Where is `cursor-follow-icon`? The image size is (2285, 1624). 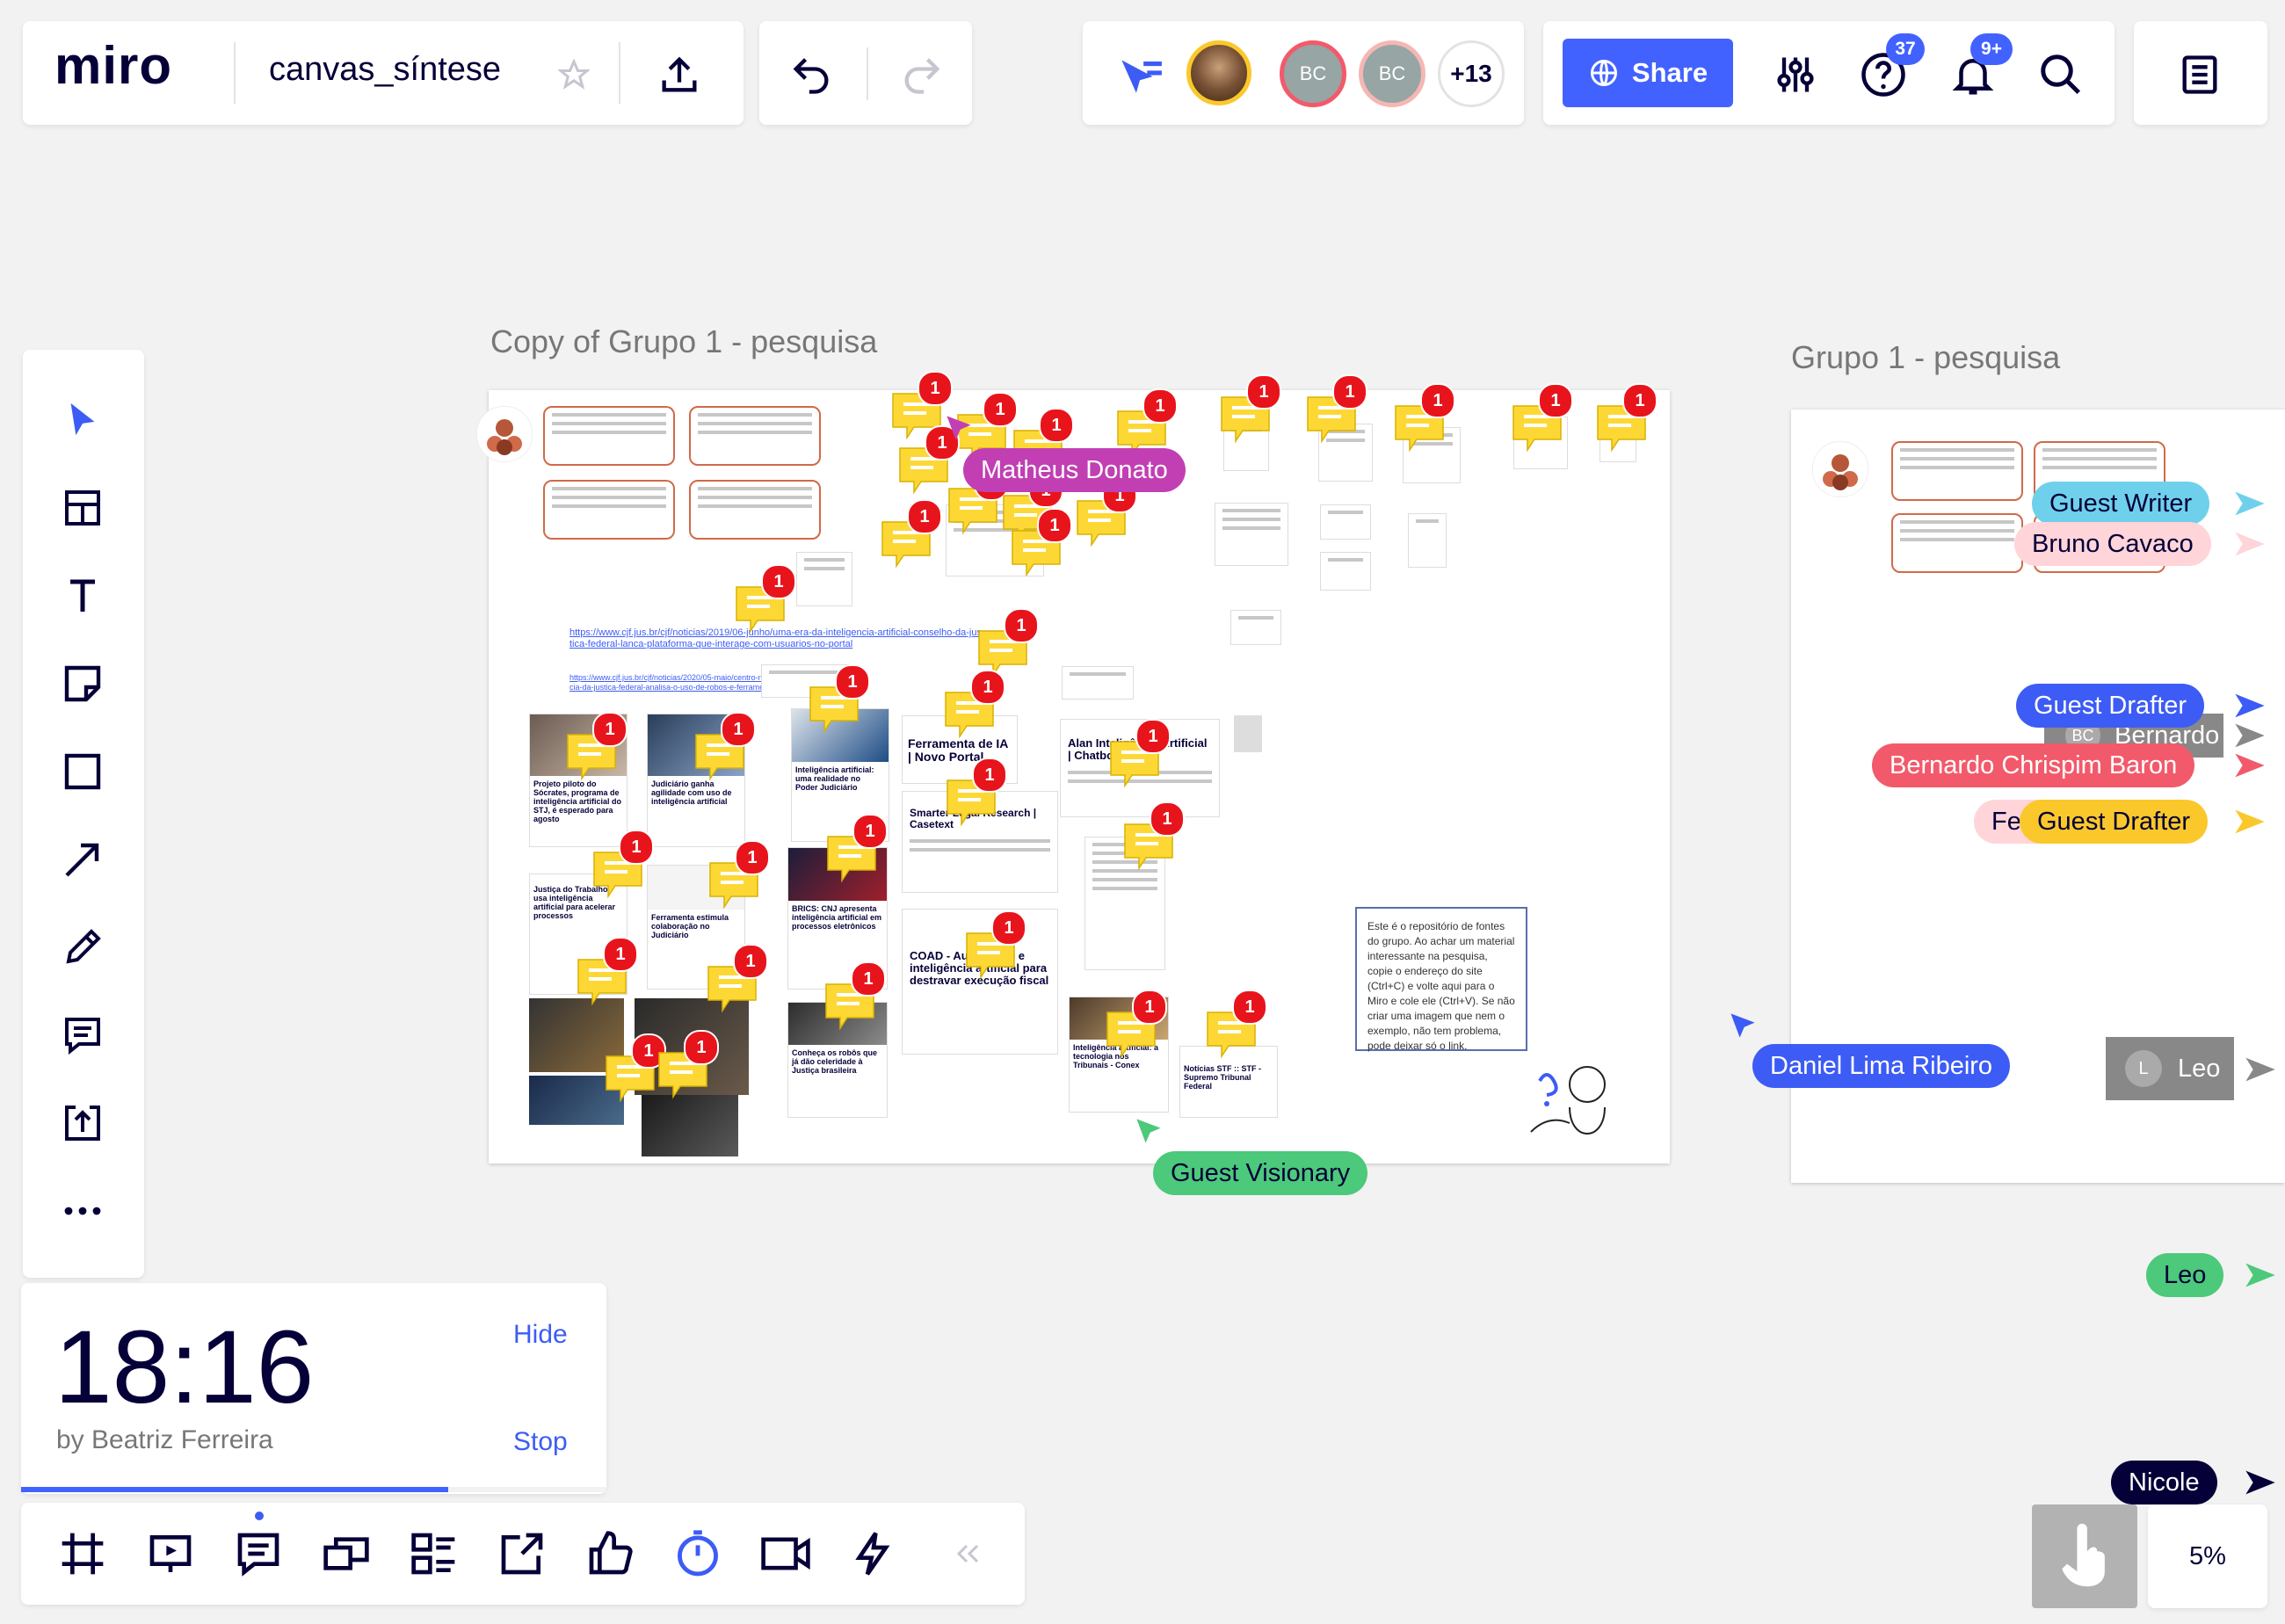 cursor-follow-icon is located at coordinates (1140, 75).